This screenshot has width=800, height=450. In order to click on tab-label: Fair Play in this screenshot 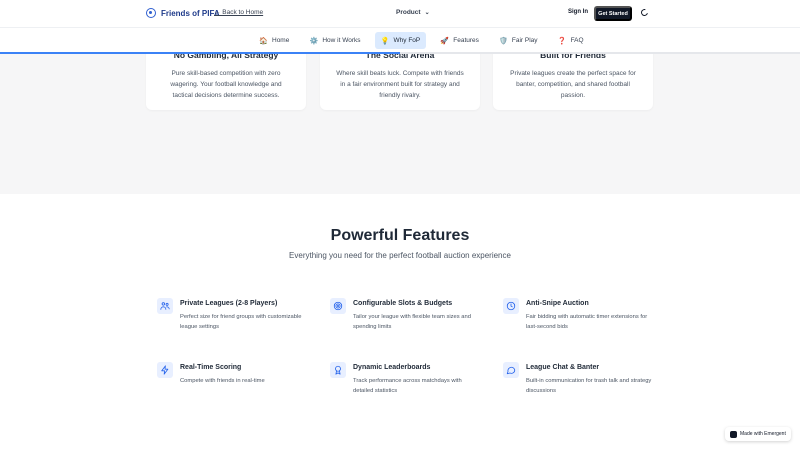, I will do `click(524, 40)`.